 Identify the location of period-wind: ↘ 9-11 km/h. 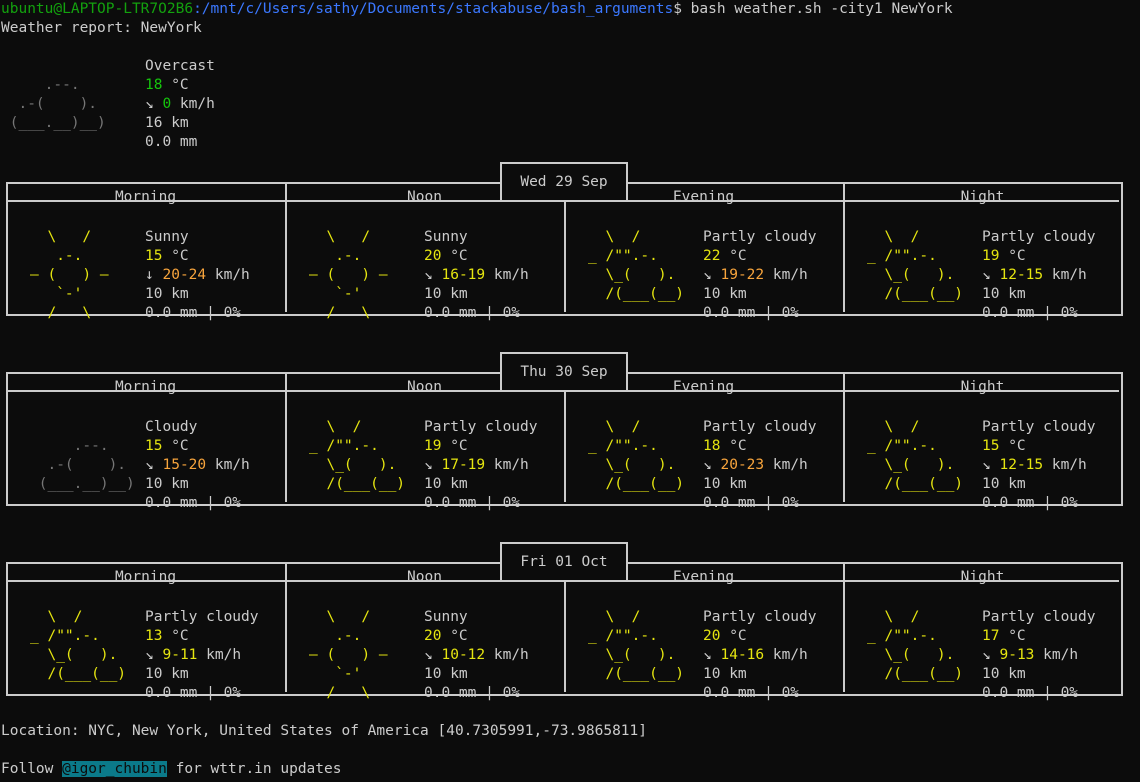
(193, 655).